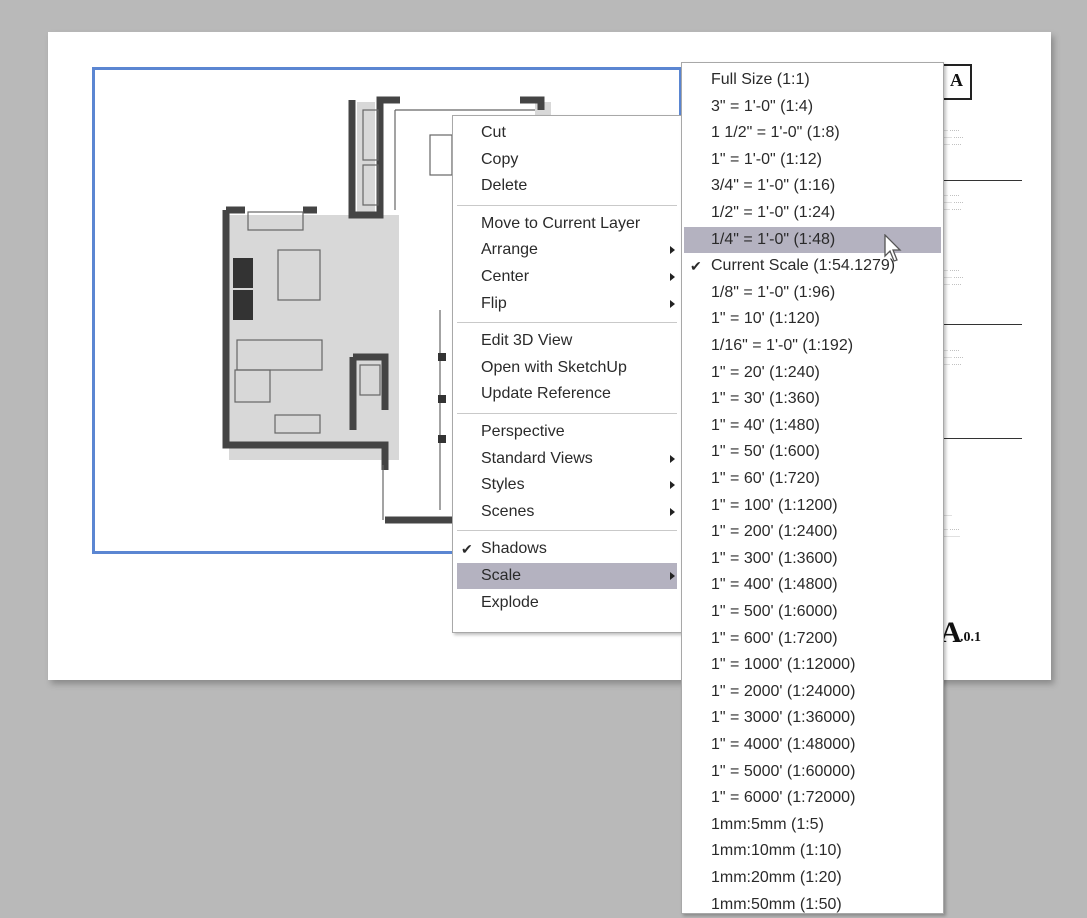 The height and width of the screenshot is (918, 1087). Describe the element at coordinates (773, 212) in the screenshot. I see `scale-option-label: 1/2" = 1'-0" (1:24)` at that location.